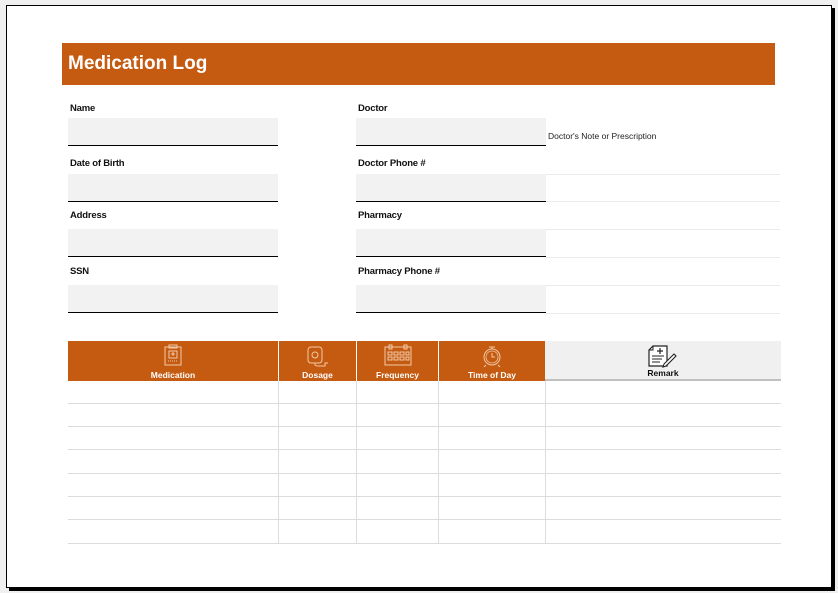  Describe the element at coordinates (418, 64) in the screenshot. I see `title-bar: Medication Log` at that location.